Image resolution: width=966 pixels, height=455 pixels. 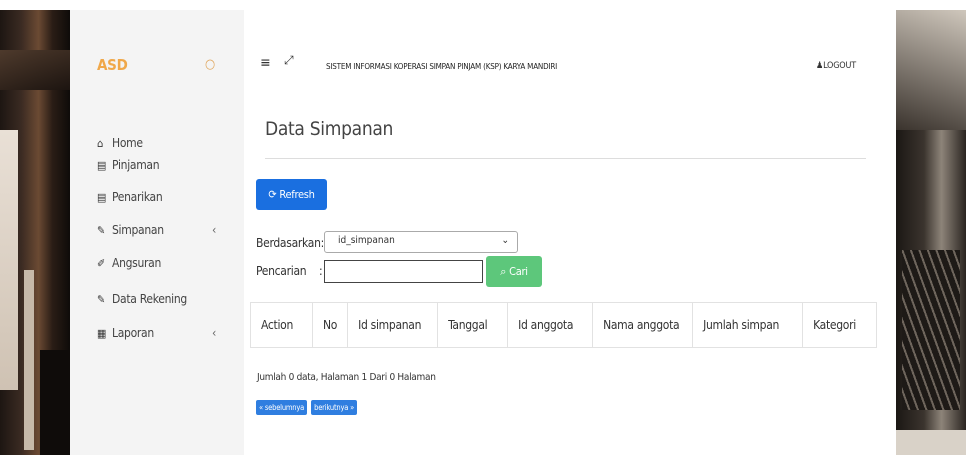 What do you see at coordinates (149, 299) in the screenshot?
I see `sidebar-item-label: Data Rekening` at bounding box center [149, 299].